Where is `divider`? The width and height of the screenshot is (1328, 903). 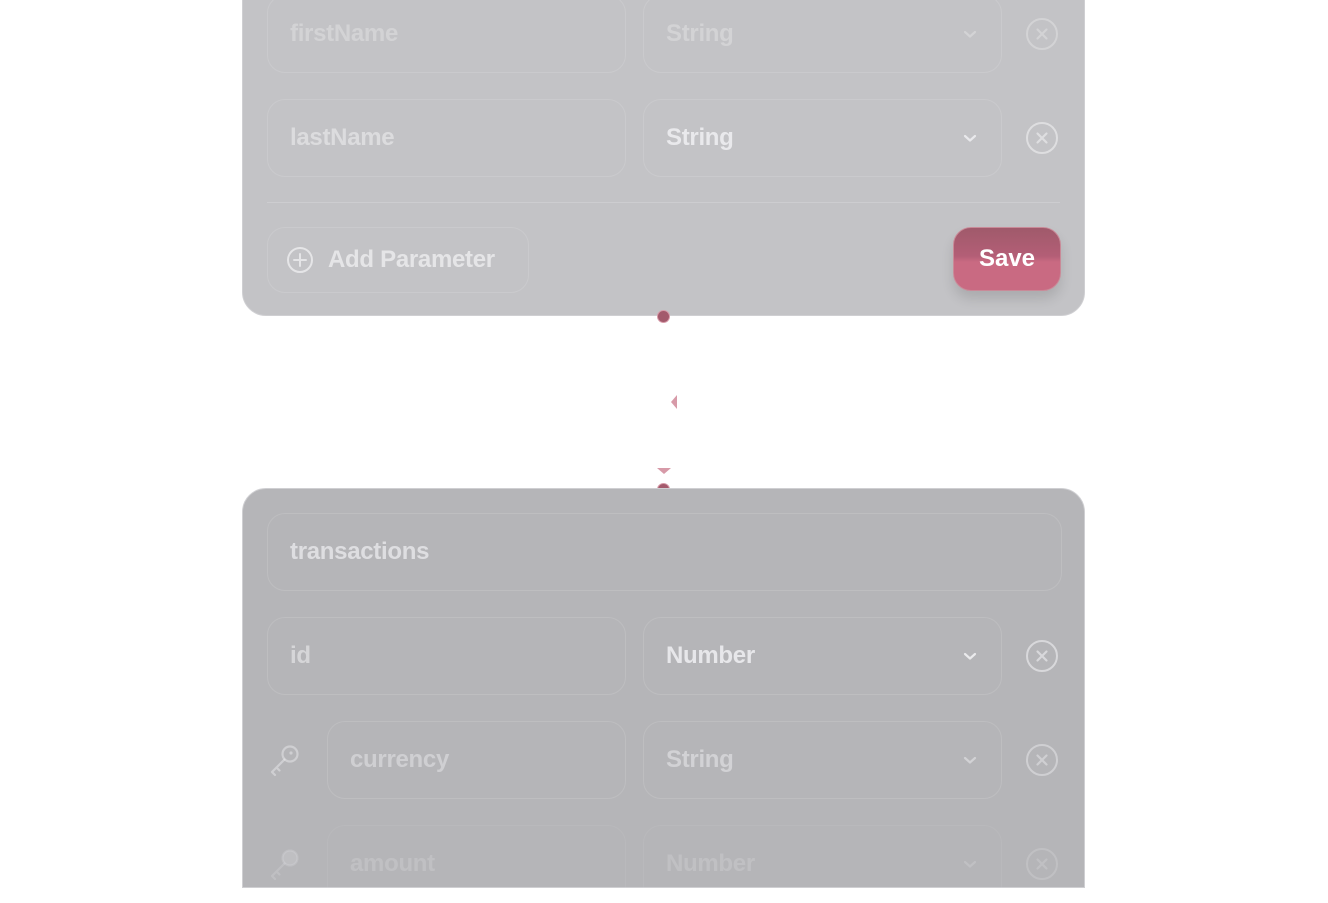
divider is located at coordinates (663, 202).